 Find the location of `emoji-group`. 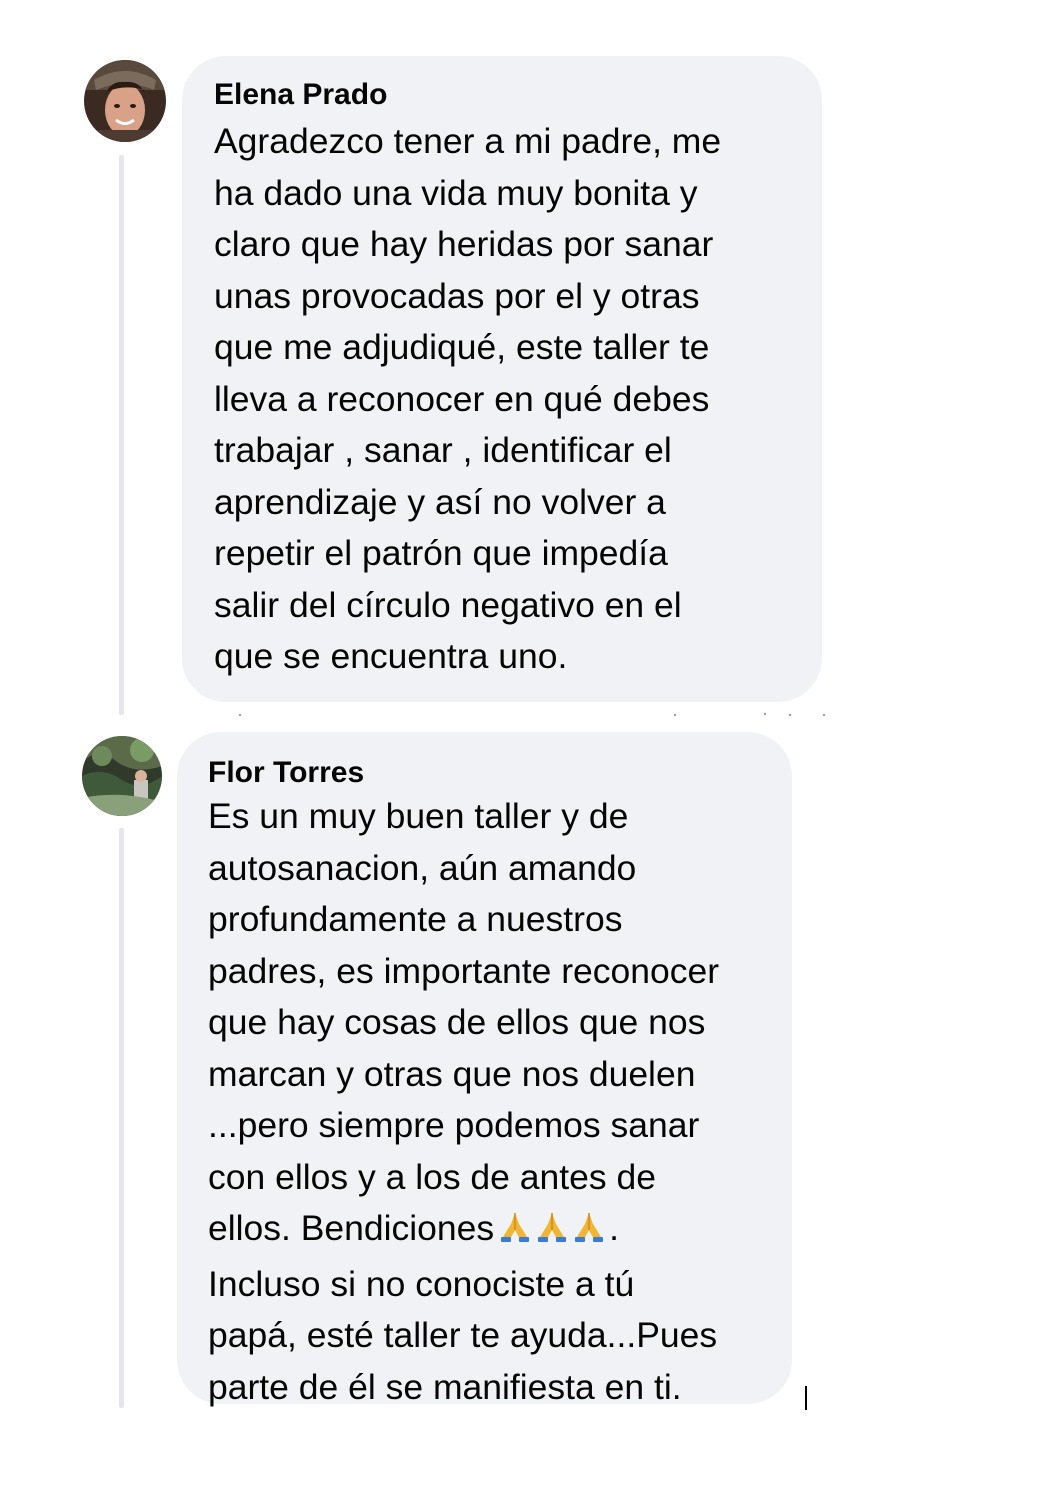

emoji-group is located at coordinates (553, 1233).